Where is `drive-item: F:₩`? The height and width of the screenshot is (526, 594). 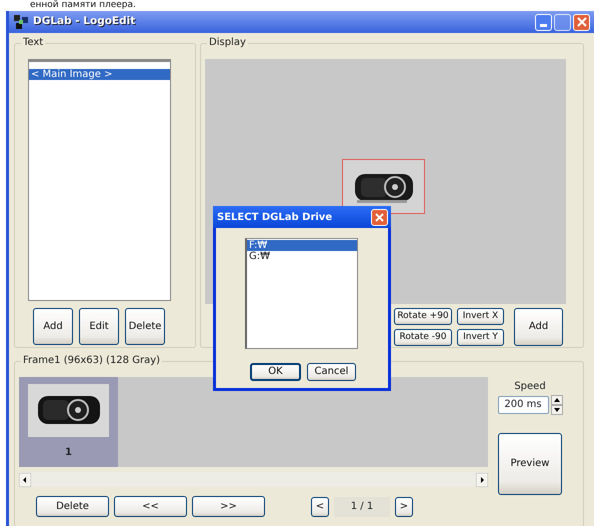 drive-item: F:₩ is located at coordinates (302, 245).